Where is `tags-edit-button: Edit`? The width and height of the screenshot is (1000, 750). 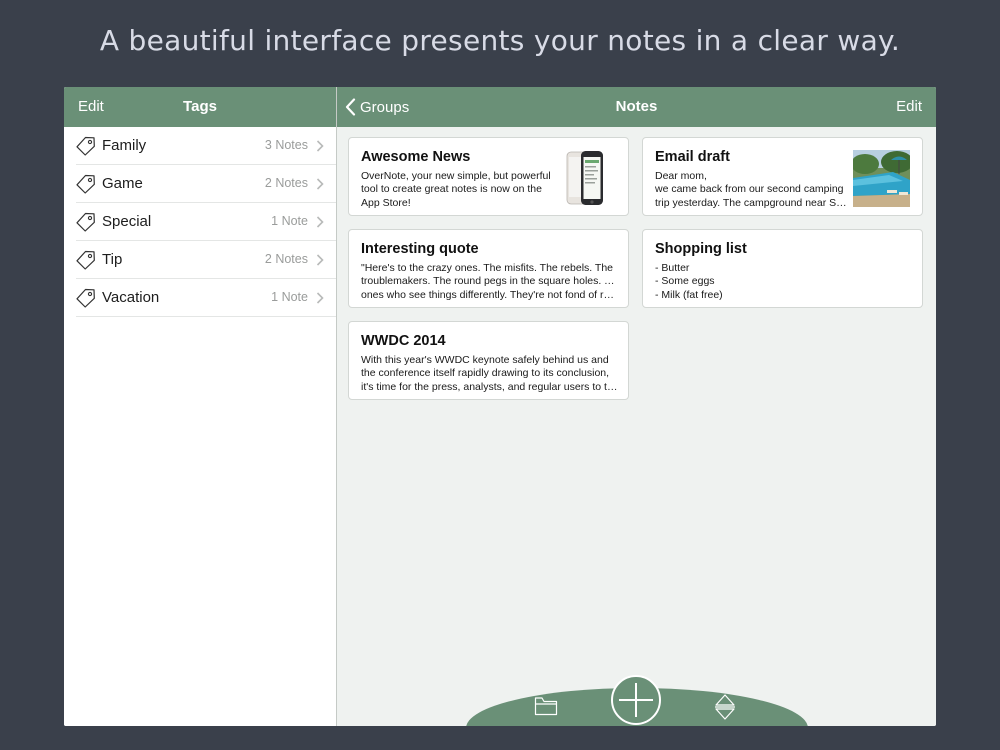 tags-edit-button: Edit is located at coordinates (91, 107).